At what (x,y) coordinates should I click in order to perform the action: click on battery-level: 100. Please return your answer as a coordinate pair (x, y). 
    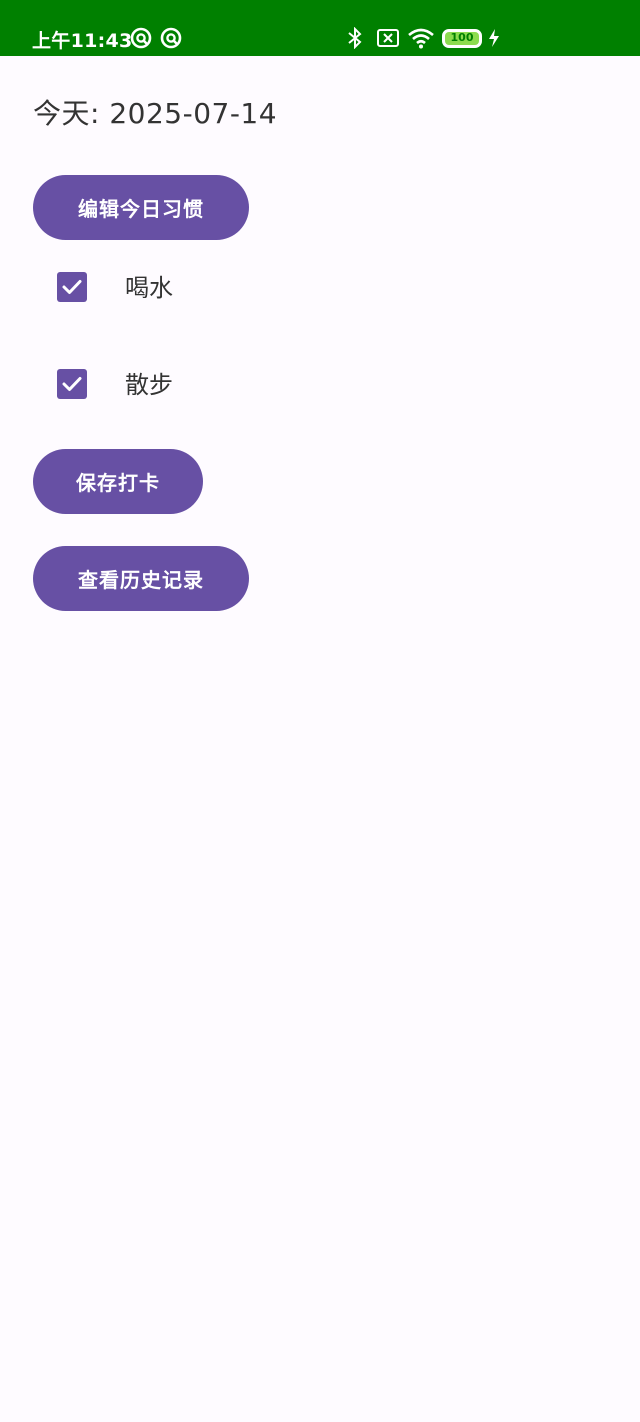
    Looking at the image, I should click on (462, 37).